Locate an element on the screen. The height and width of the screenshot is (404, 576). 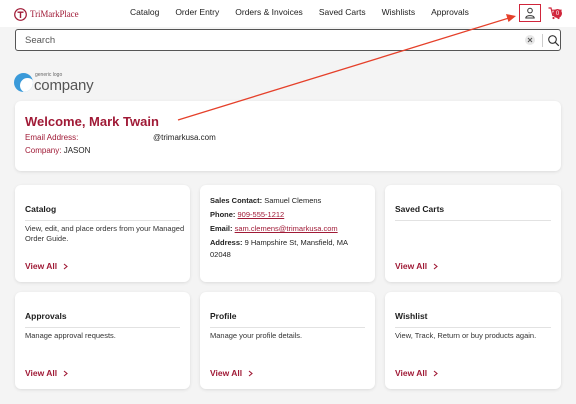
search-icon is located at coordinates (553, 40).